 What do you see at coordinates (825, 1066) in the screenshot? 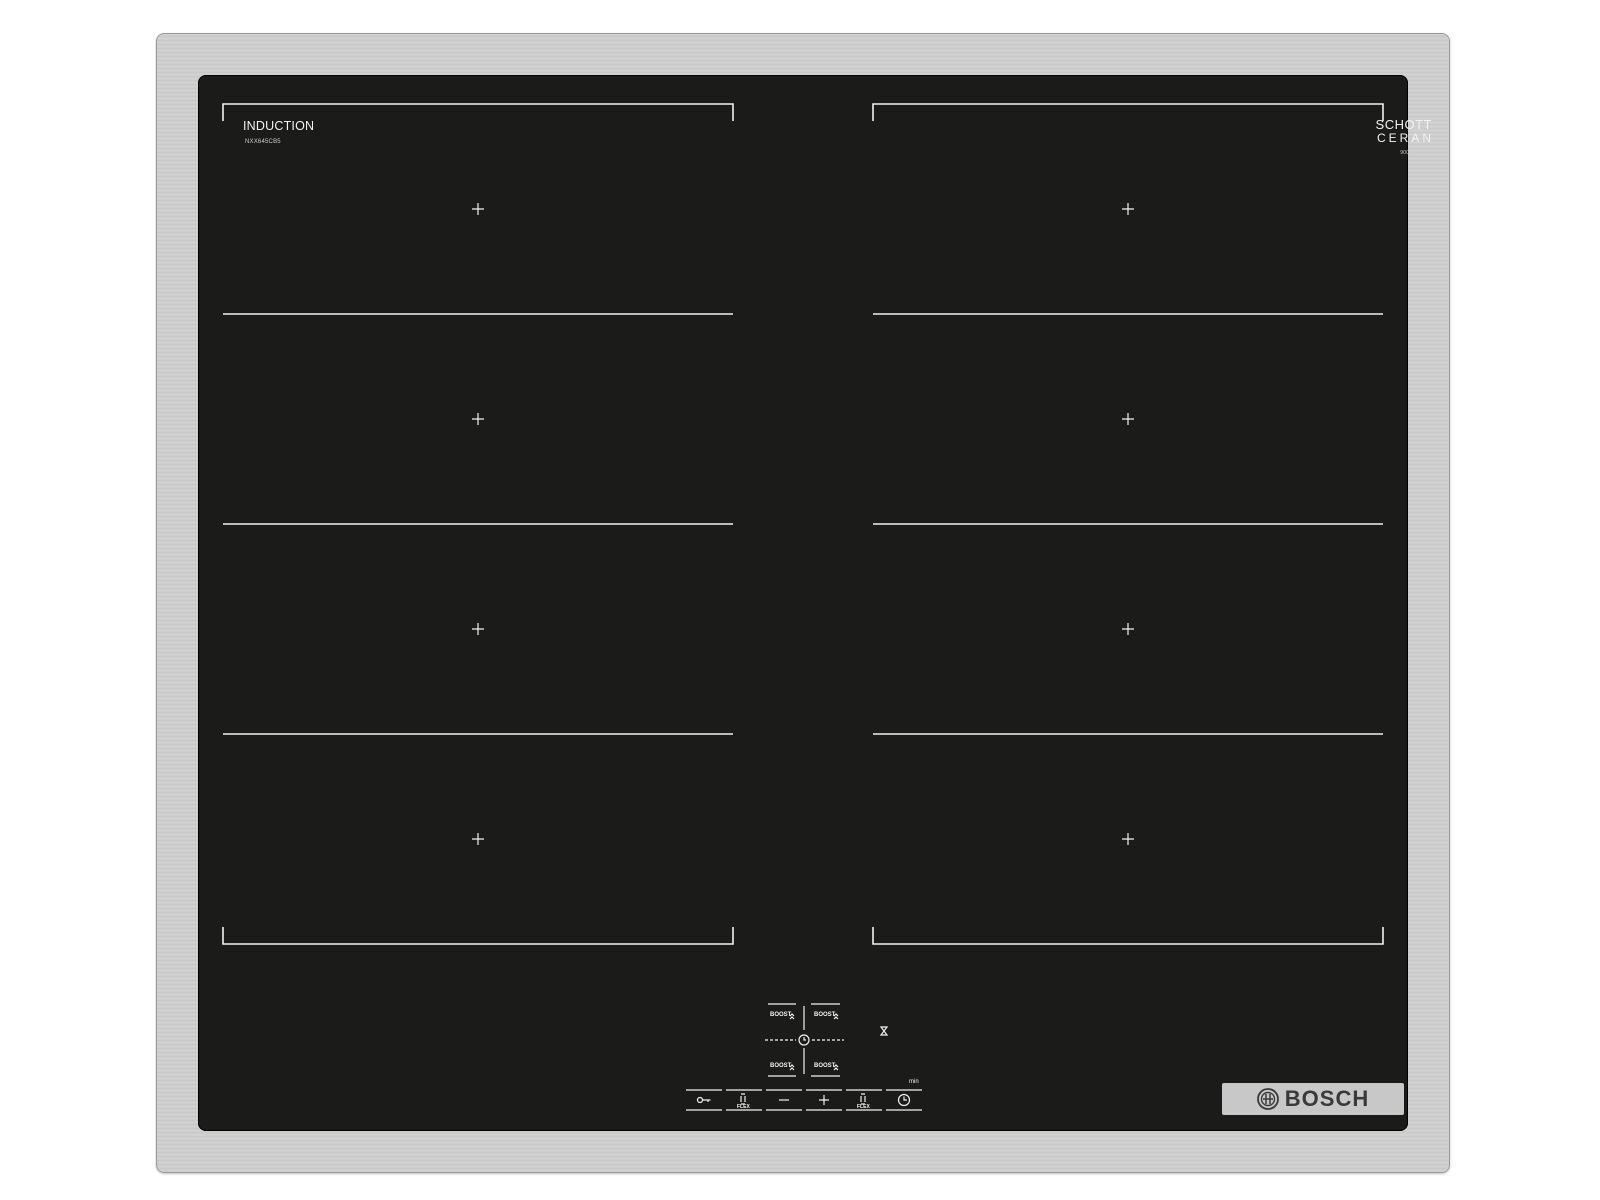
I see `boost-label-bottom-right: BOOST` at bounding box center [825, 1066].